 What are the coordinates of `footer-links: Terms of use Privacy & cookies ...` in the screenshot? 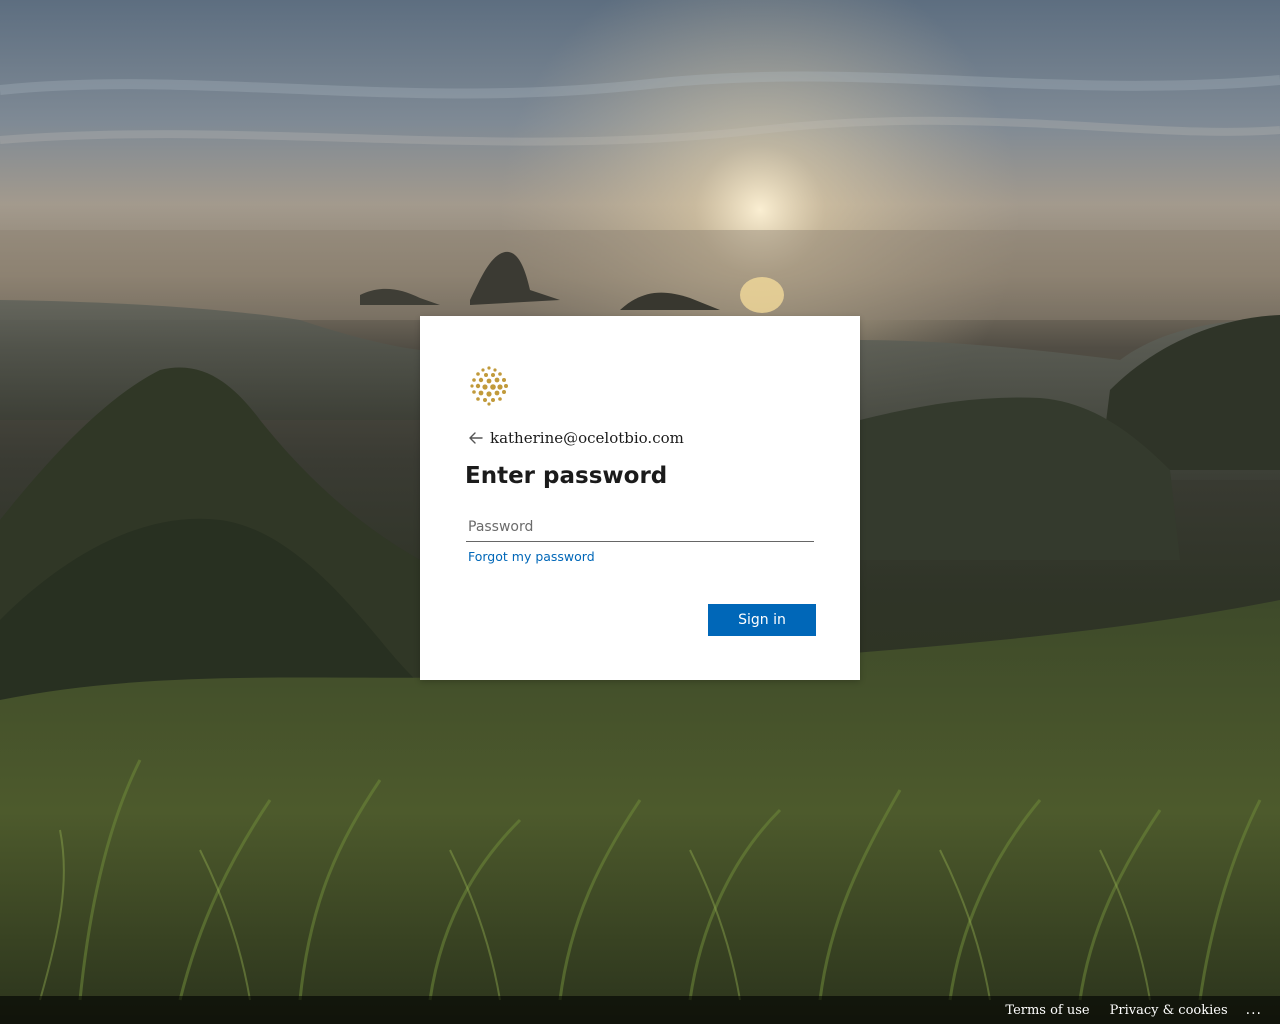 It's located at (1123, 1010).